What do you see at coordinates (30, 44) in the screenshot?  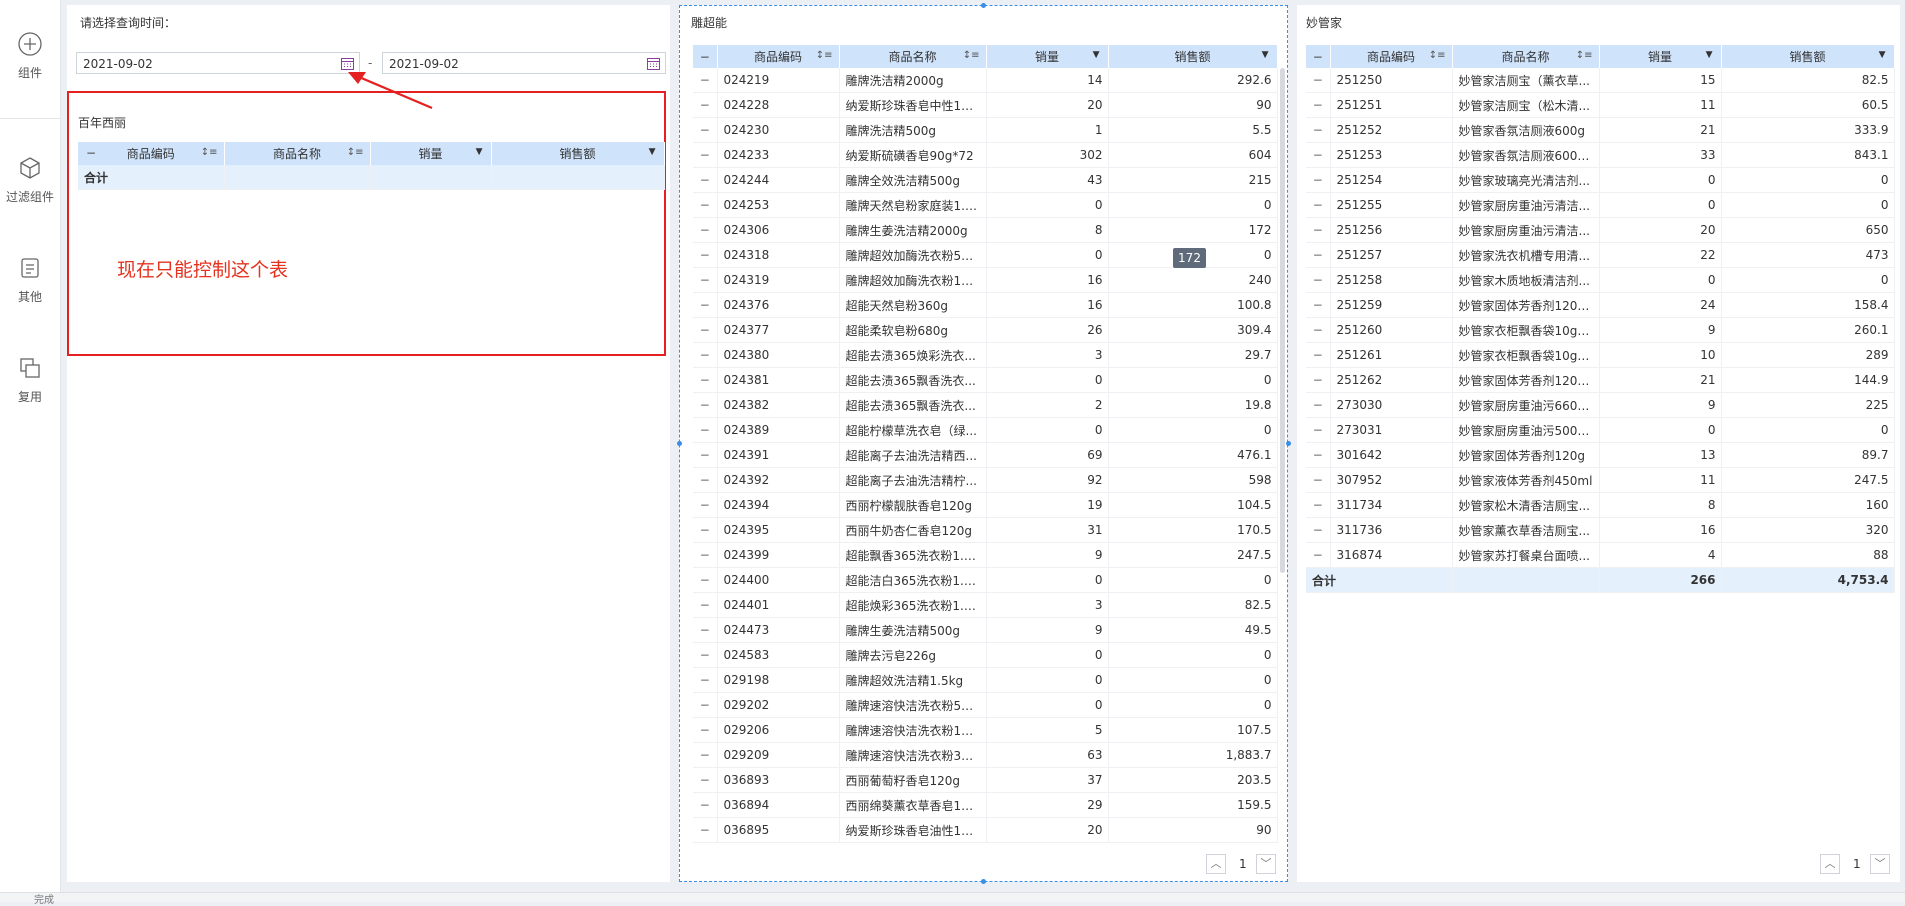 I see `plus-circle-icon` at bounding box center [30, 44].